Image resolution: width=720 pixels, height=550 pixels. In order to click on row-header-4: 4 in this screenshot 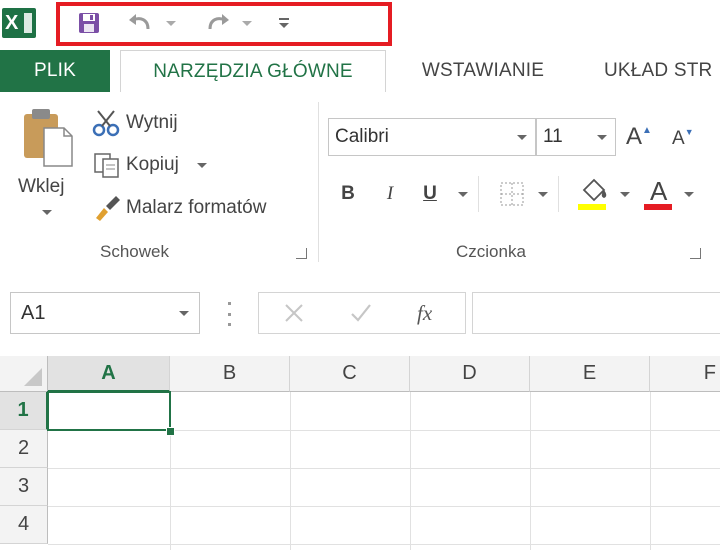, I will do `click(24, 525)`.